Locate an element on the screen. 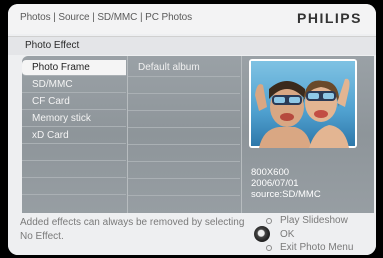 The width and height of the screenshot is (383, 258). photo-info: 800X600 2006/07/01 source:SD/MMC is located at coordinates (286, 183).